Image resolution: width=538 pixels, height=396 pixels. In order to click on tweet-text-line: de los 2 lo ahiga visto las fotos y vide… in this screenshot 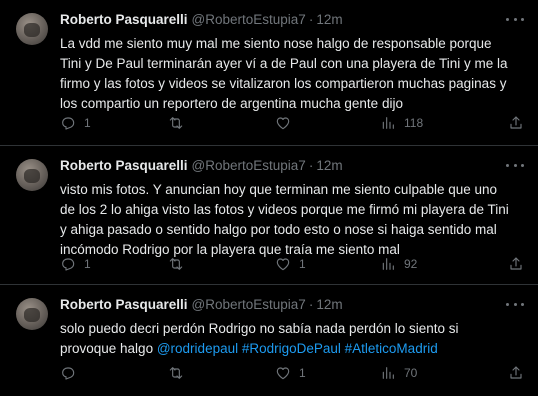, I will do `click(284, 209)`.